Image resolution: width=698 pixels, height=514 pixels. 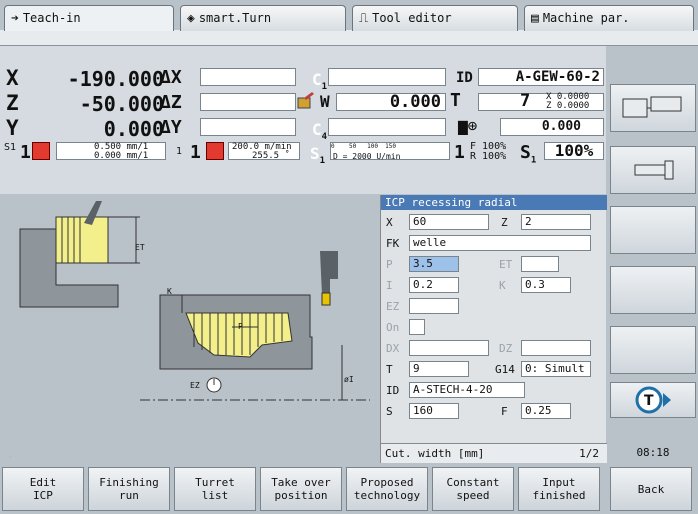 I want to click on t-circle-icon: T, so click(x=653, y=400).